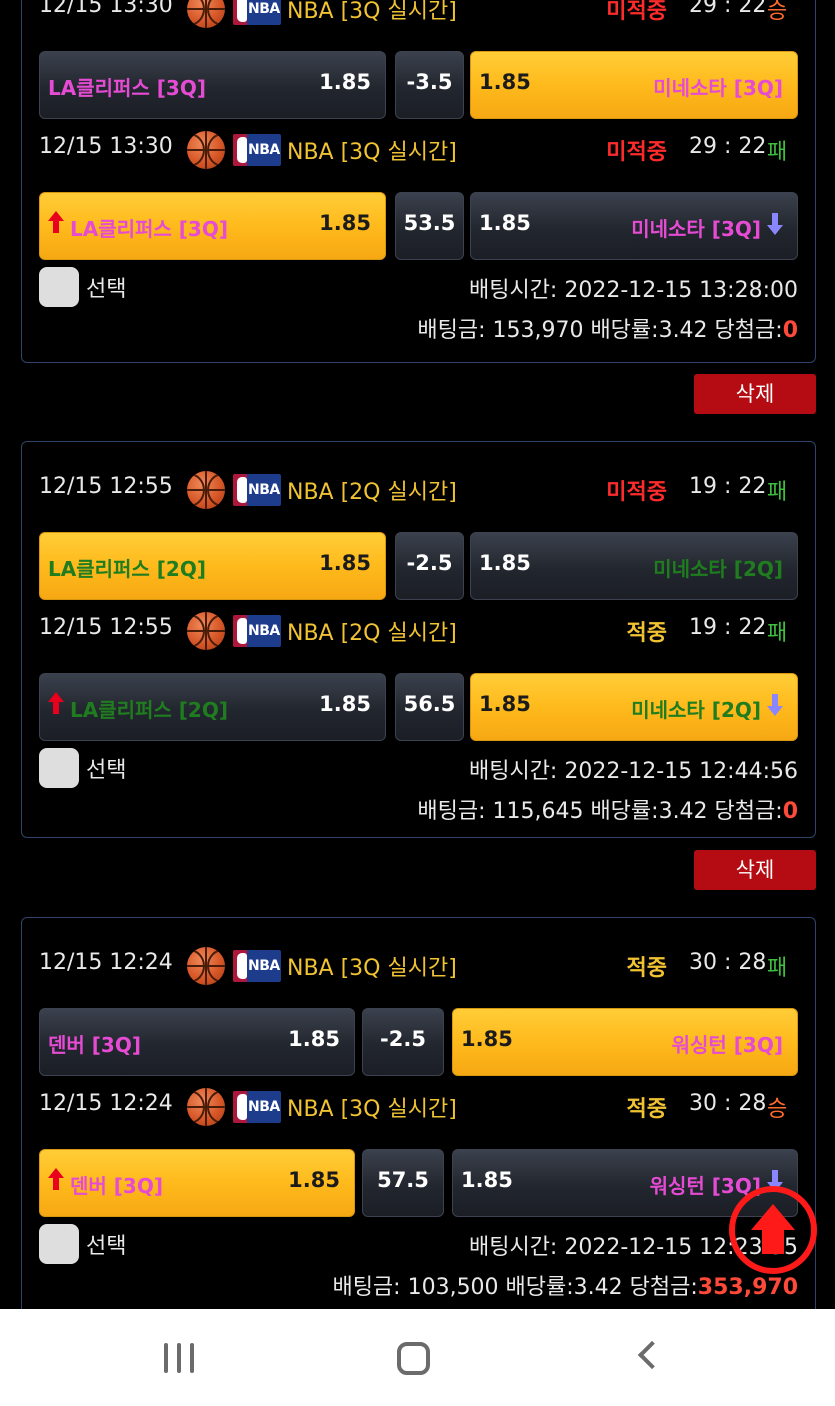 This screenshot has width=835, height=1406. I want to click on bet-time: 배팅시간: 2022-12-15 13:28:00, so click(633, 290).